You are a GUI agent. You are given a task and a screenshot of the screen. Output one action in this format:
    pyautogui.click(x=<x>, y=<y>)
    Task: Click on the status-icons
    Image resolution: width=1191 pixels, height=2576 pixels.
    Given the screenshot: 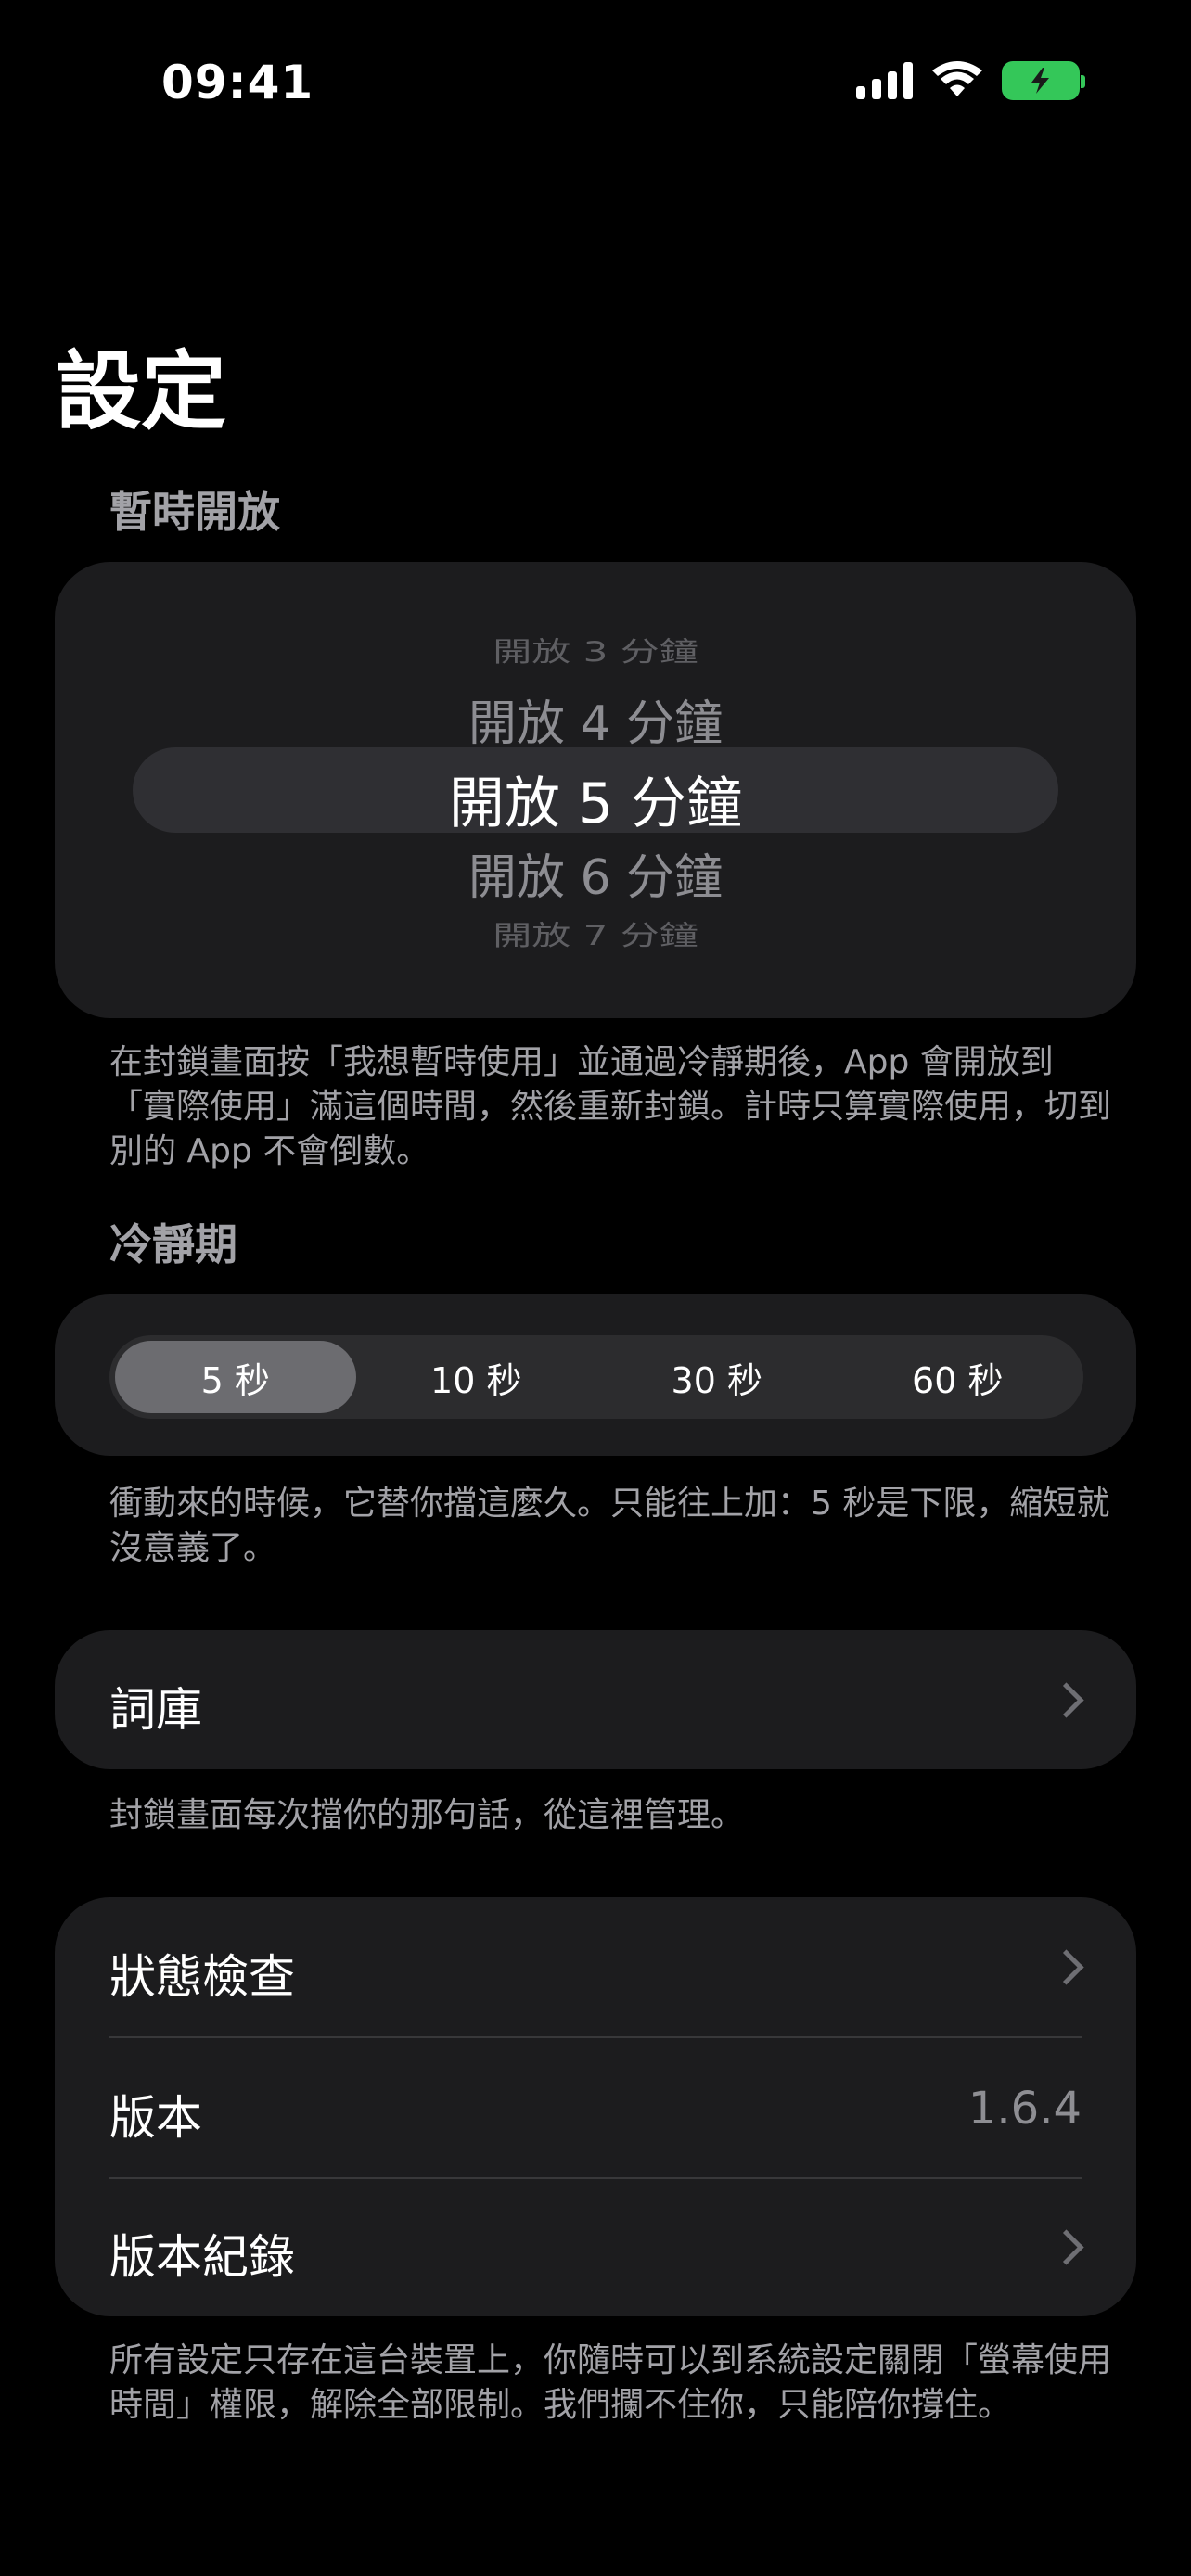 What is the action you would take?
    pyautogui.click(x=970, y=80)
    